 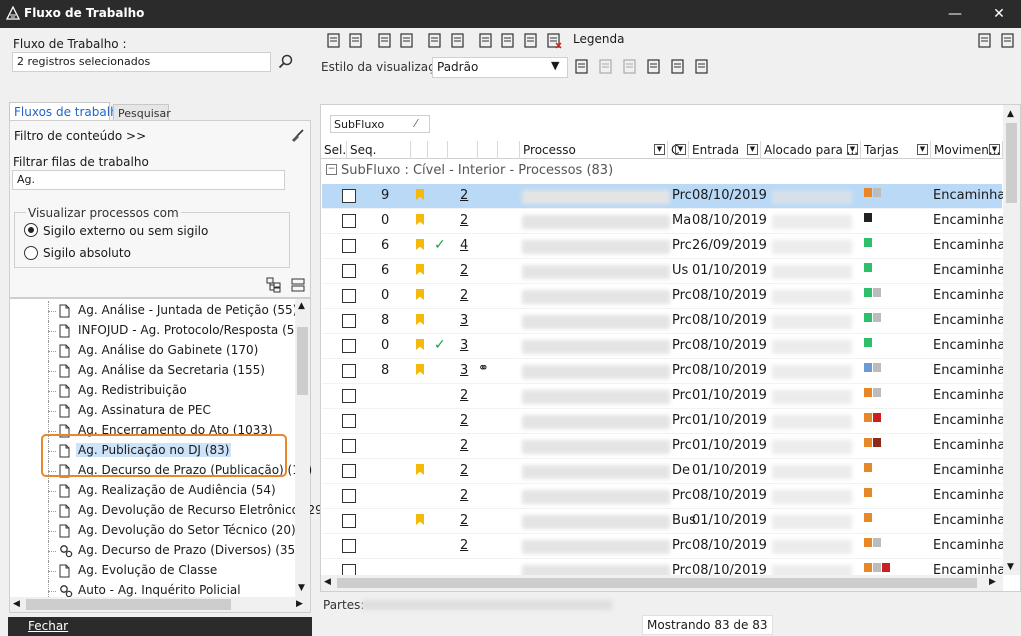 I want to click on new-document-icon, so click(x=334, y=41).